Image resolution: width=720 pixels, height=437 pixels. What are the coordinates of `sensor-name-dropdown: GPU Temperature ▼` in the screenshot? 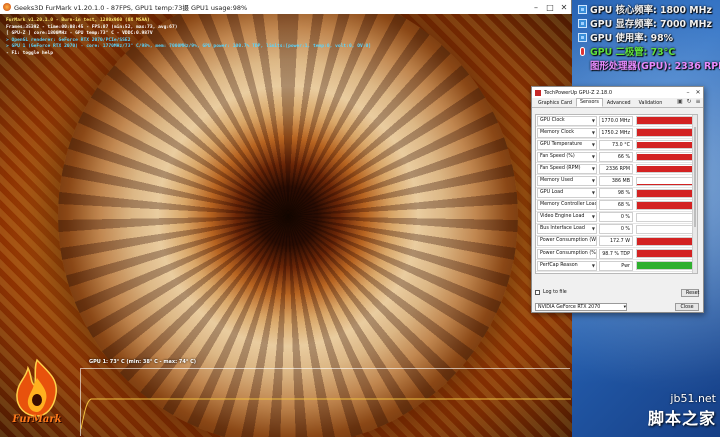 It's located at (567, 144).